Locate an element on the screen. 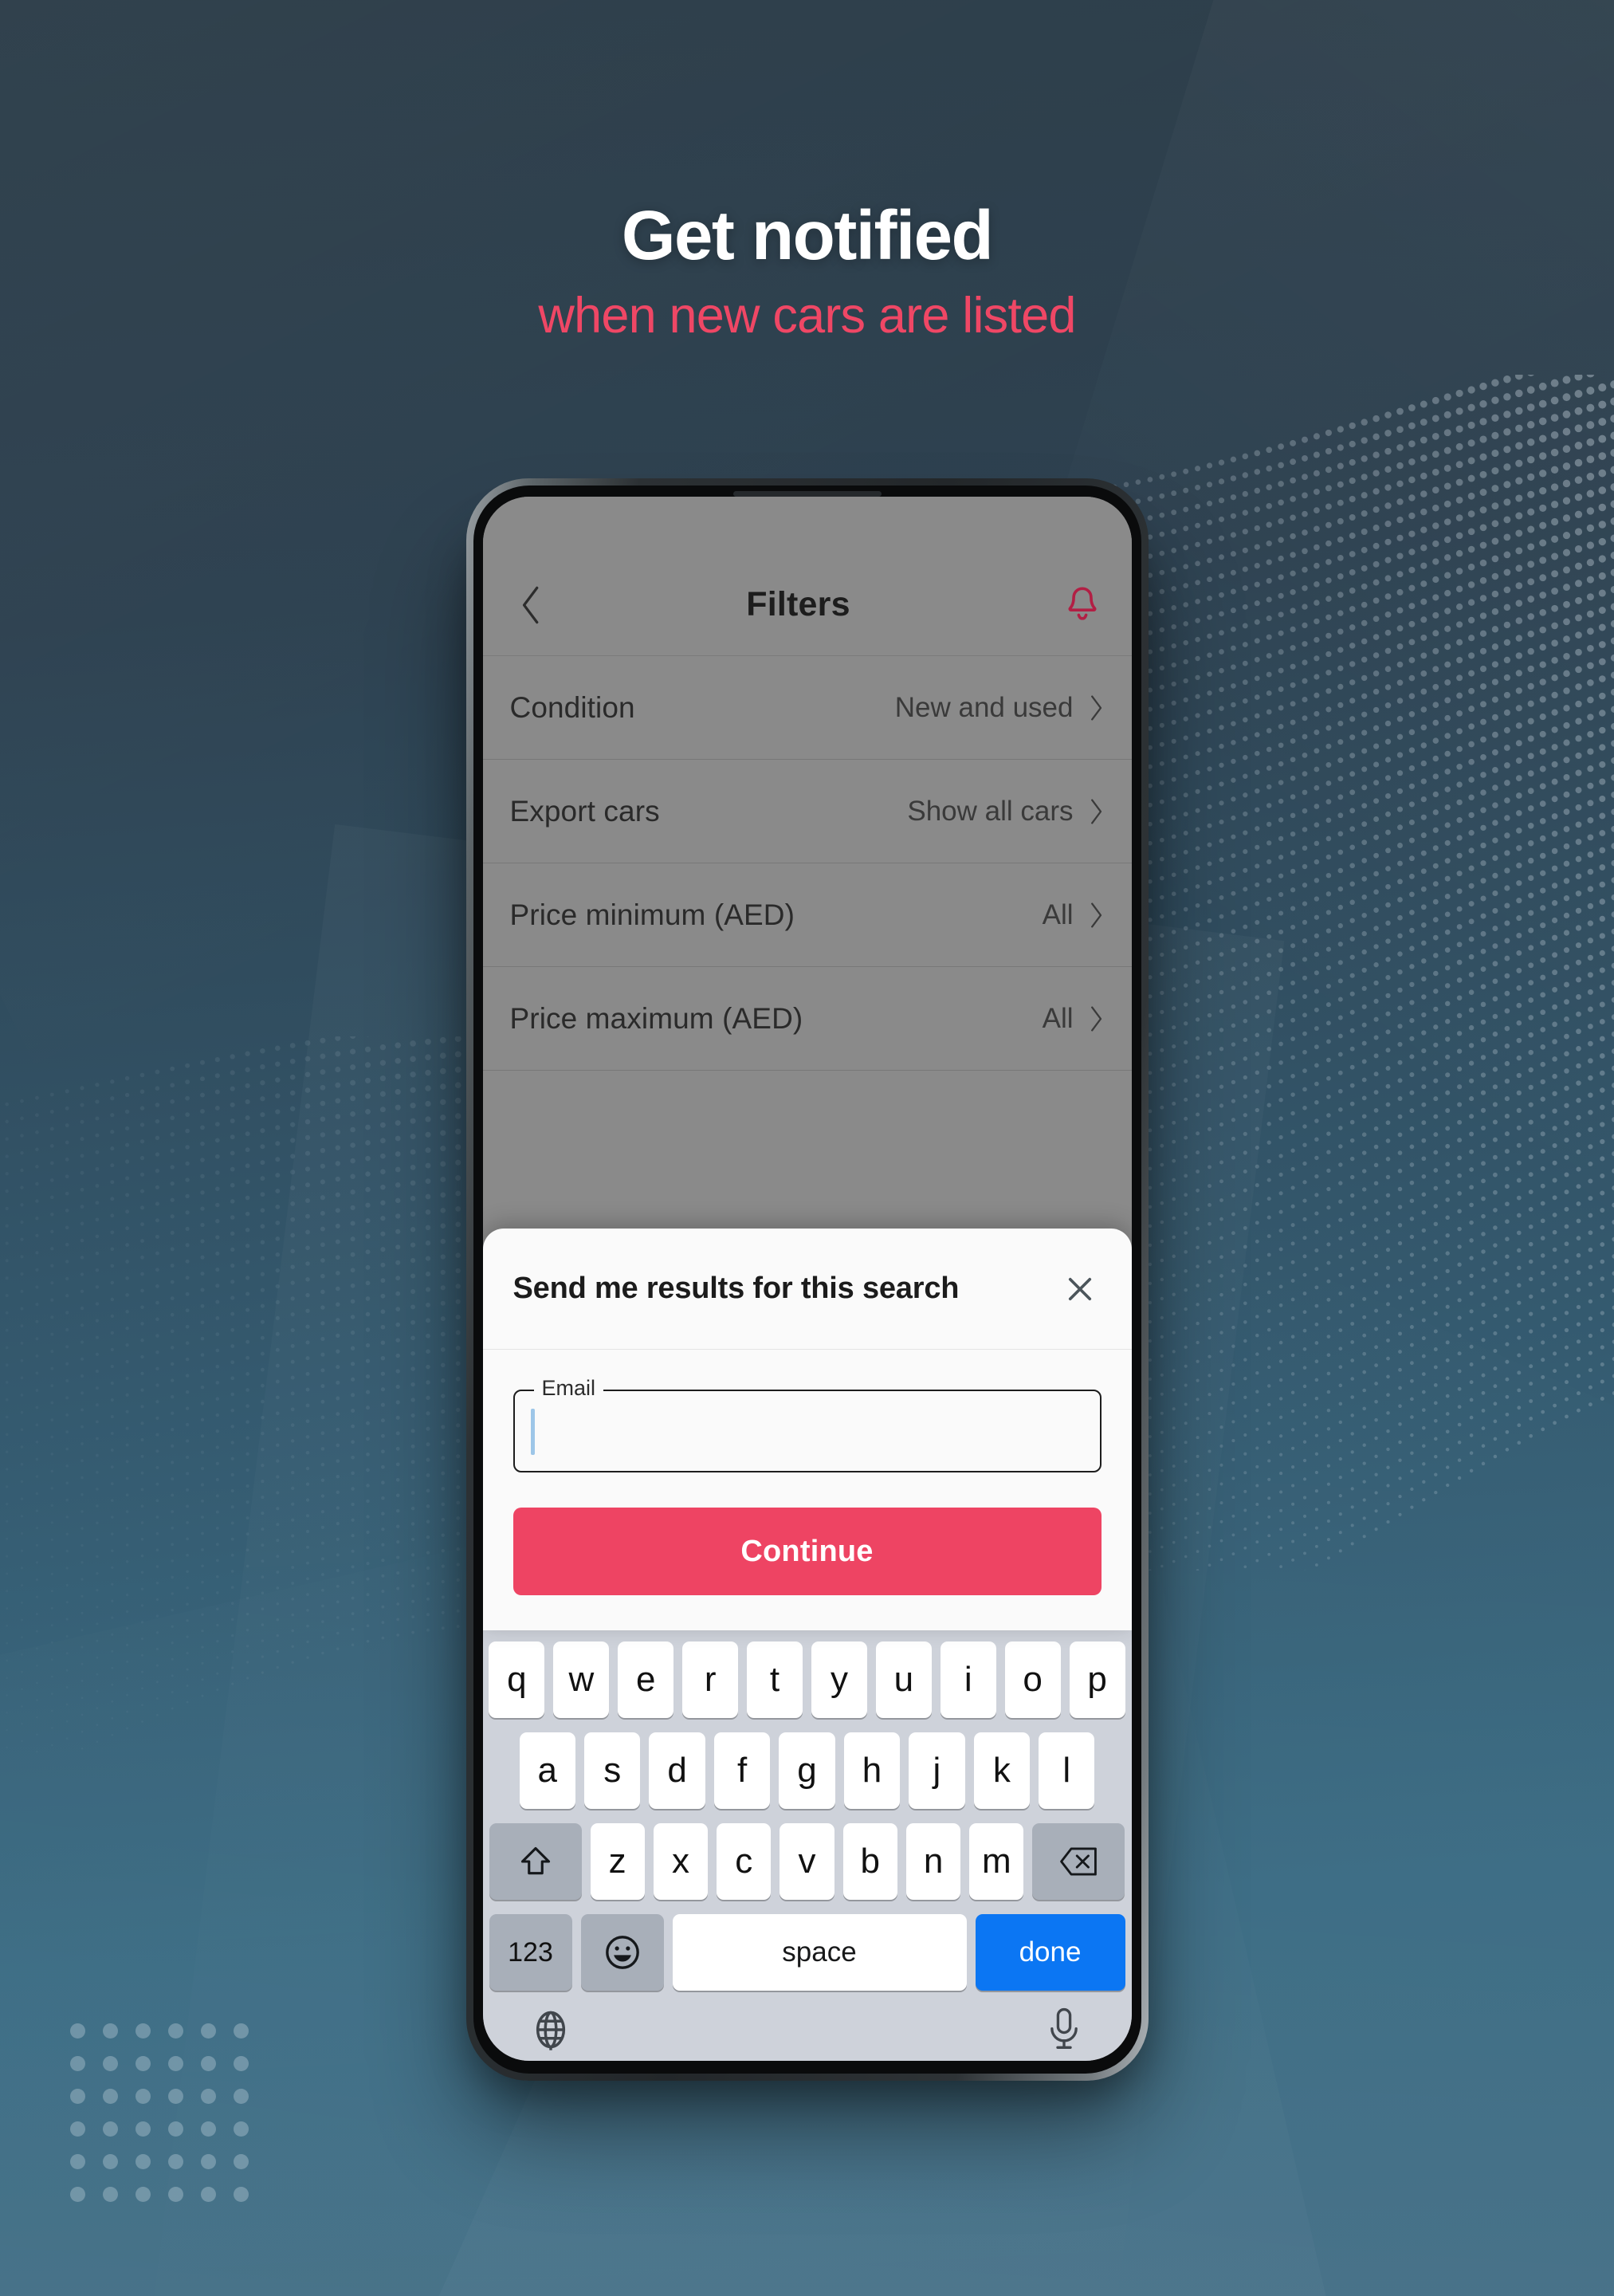 Image resolution: width=1614 pixels, height=2296 pixels. filter-value: All is located at coordinates (1058, 1018).